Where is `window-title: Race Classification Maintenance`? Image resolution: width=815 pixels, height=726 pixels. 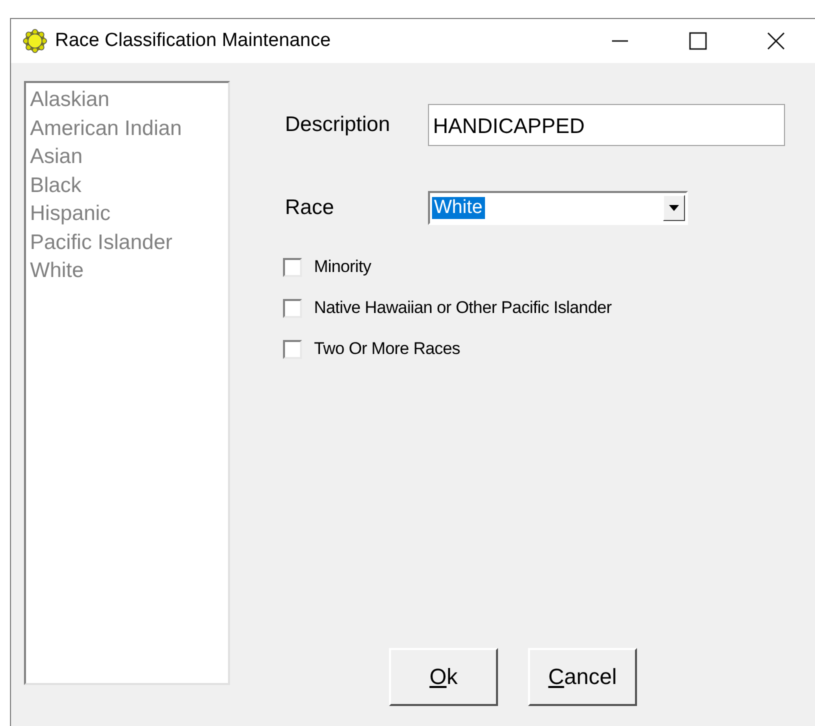
window-title: Race Classification Maintenance is located at coordinates (193, 41).